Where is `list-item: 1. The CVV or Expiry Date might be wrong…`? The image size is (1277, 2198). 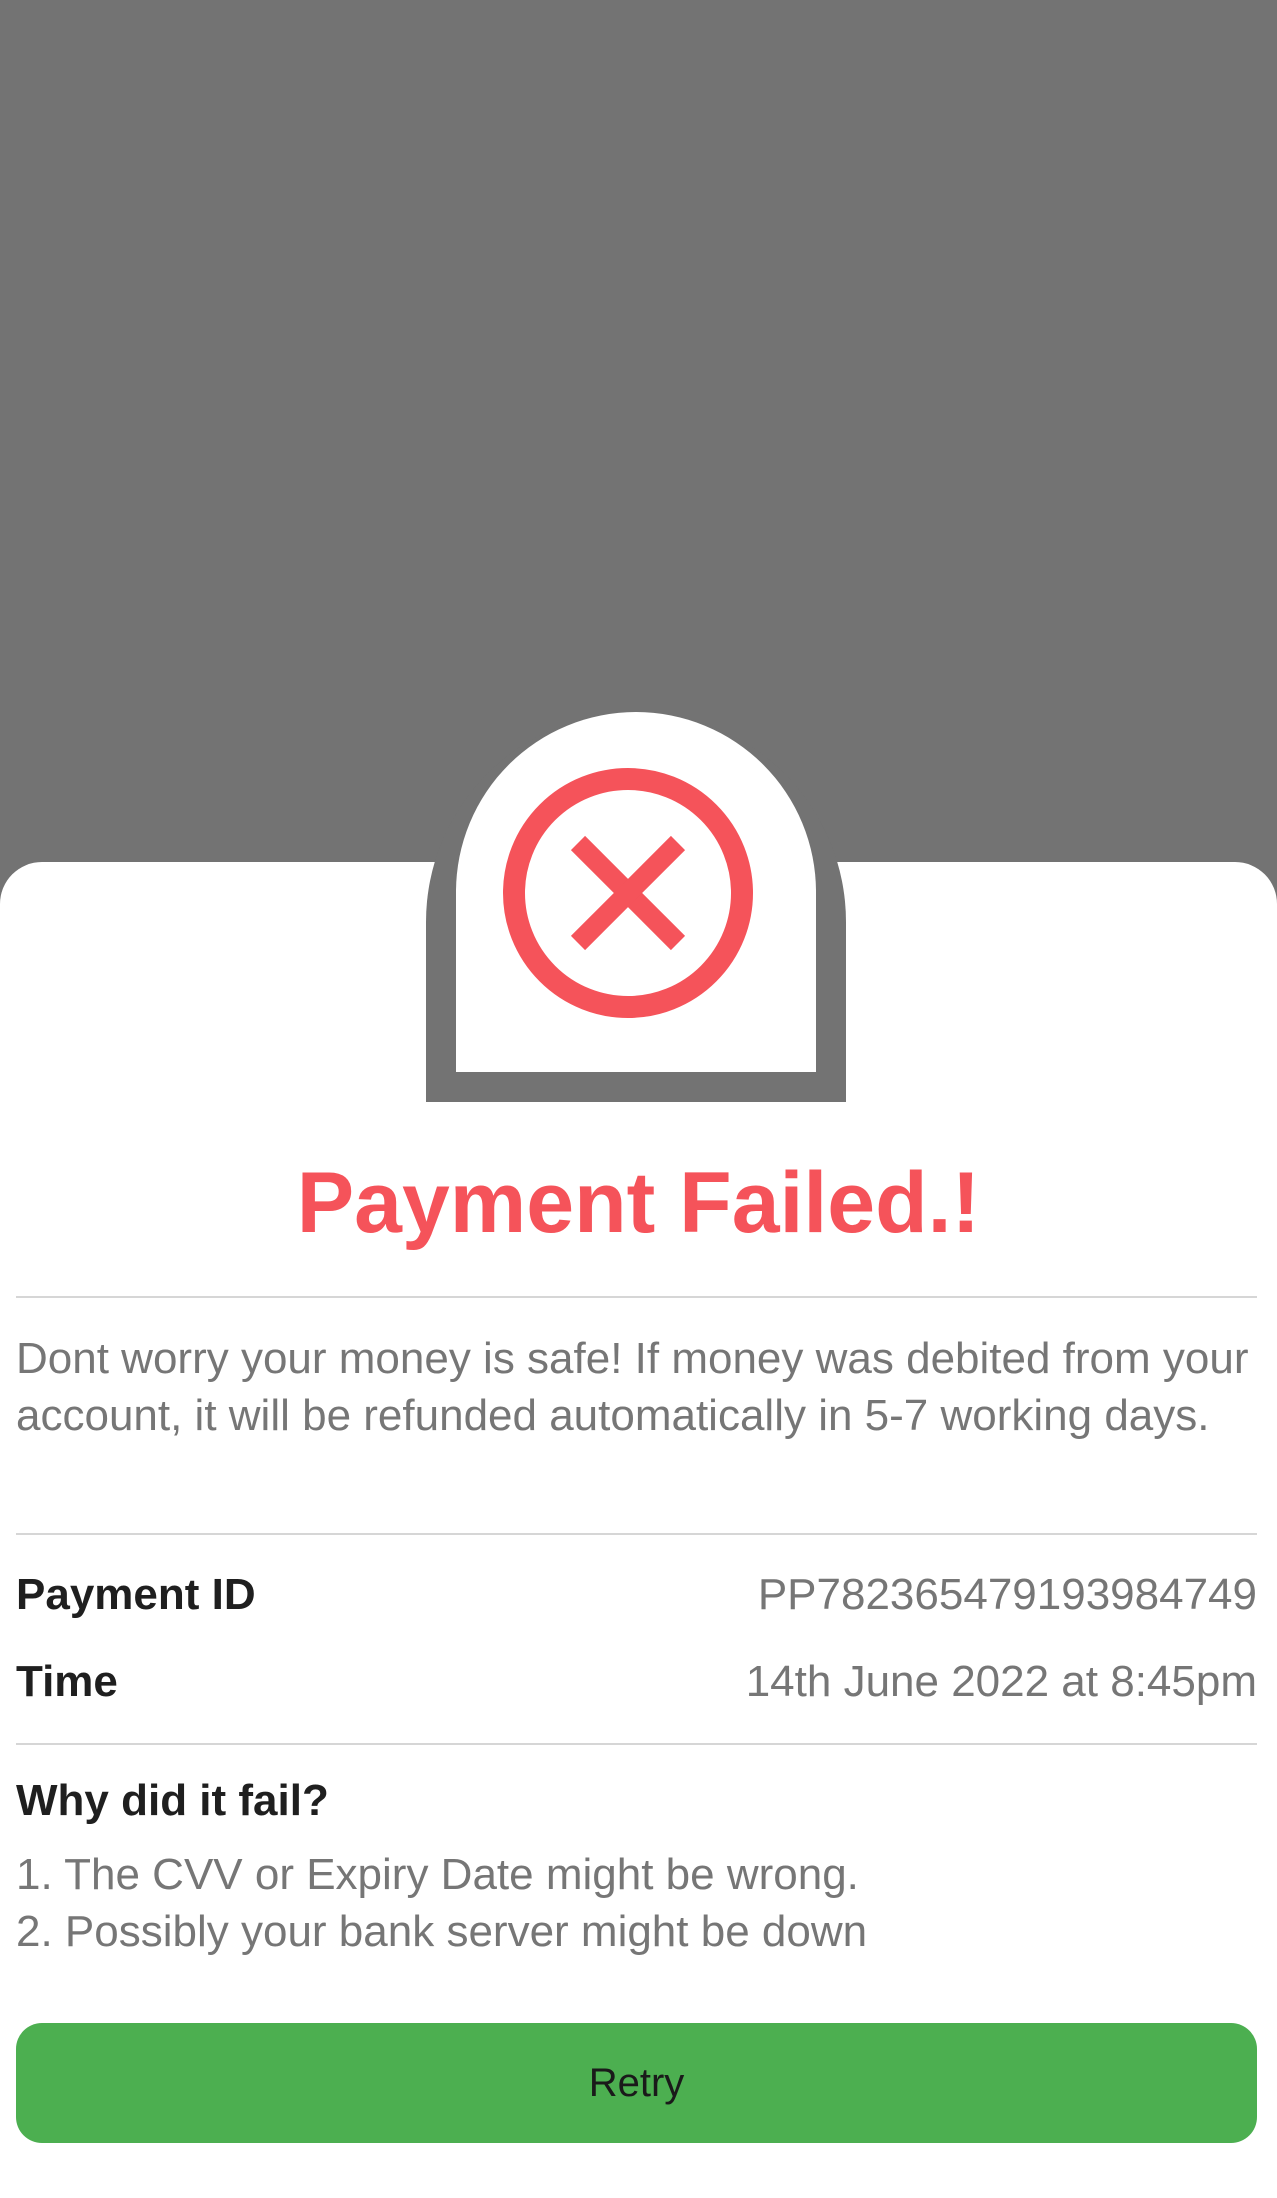
list-item: 1. The CVV or Expiry Date might be wrong… is located at coordinates (437, 1874).